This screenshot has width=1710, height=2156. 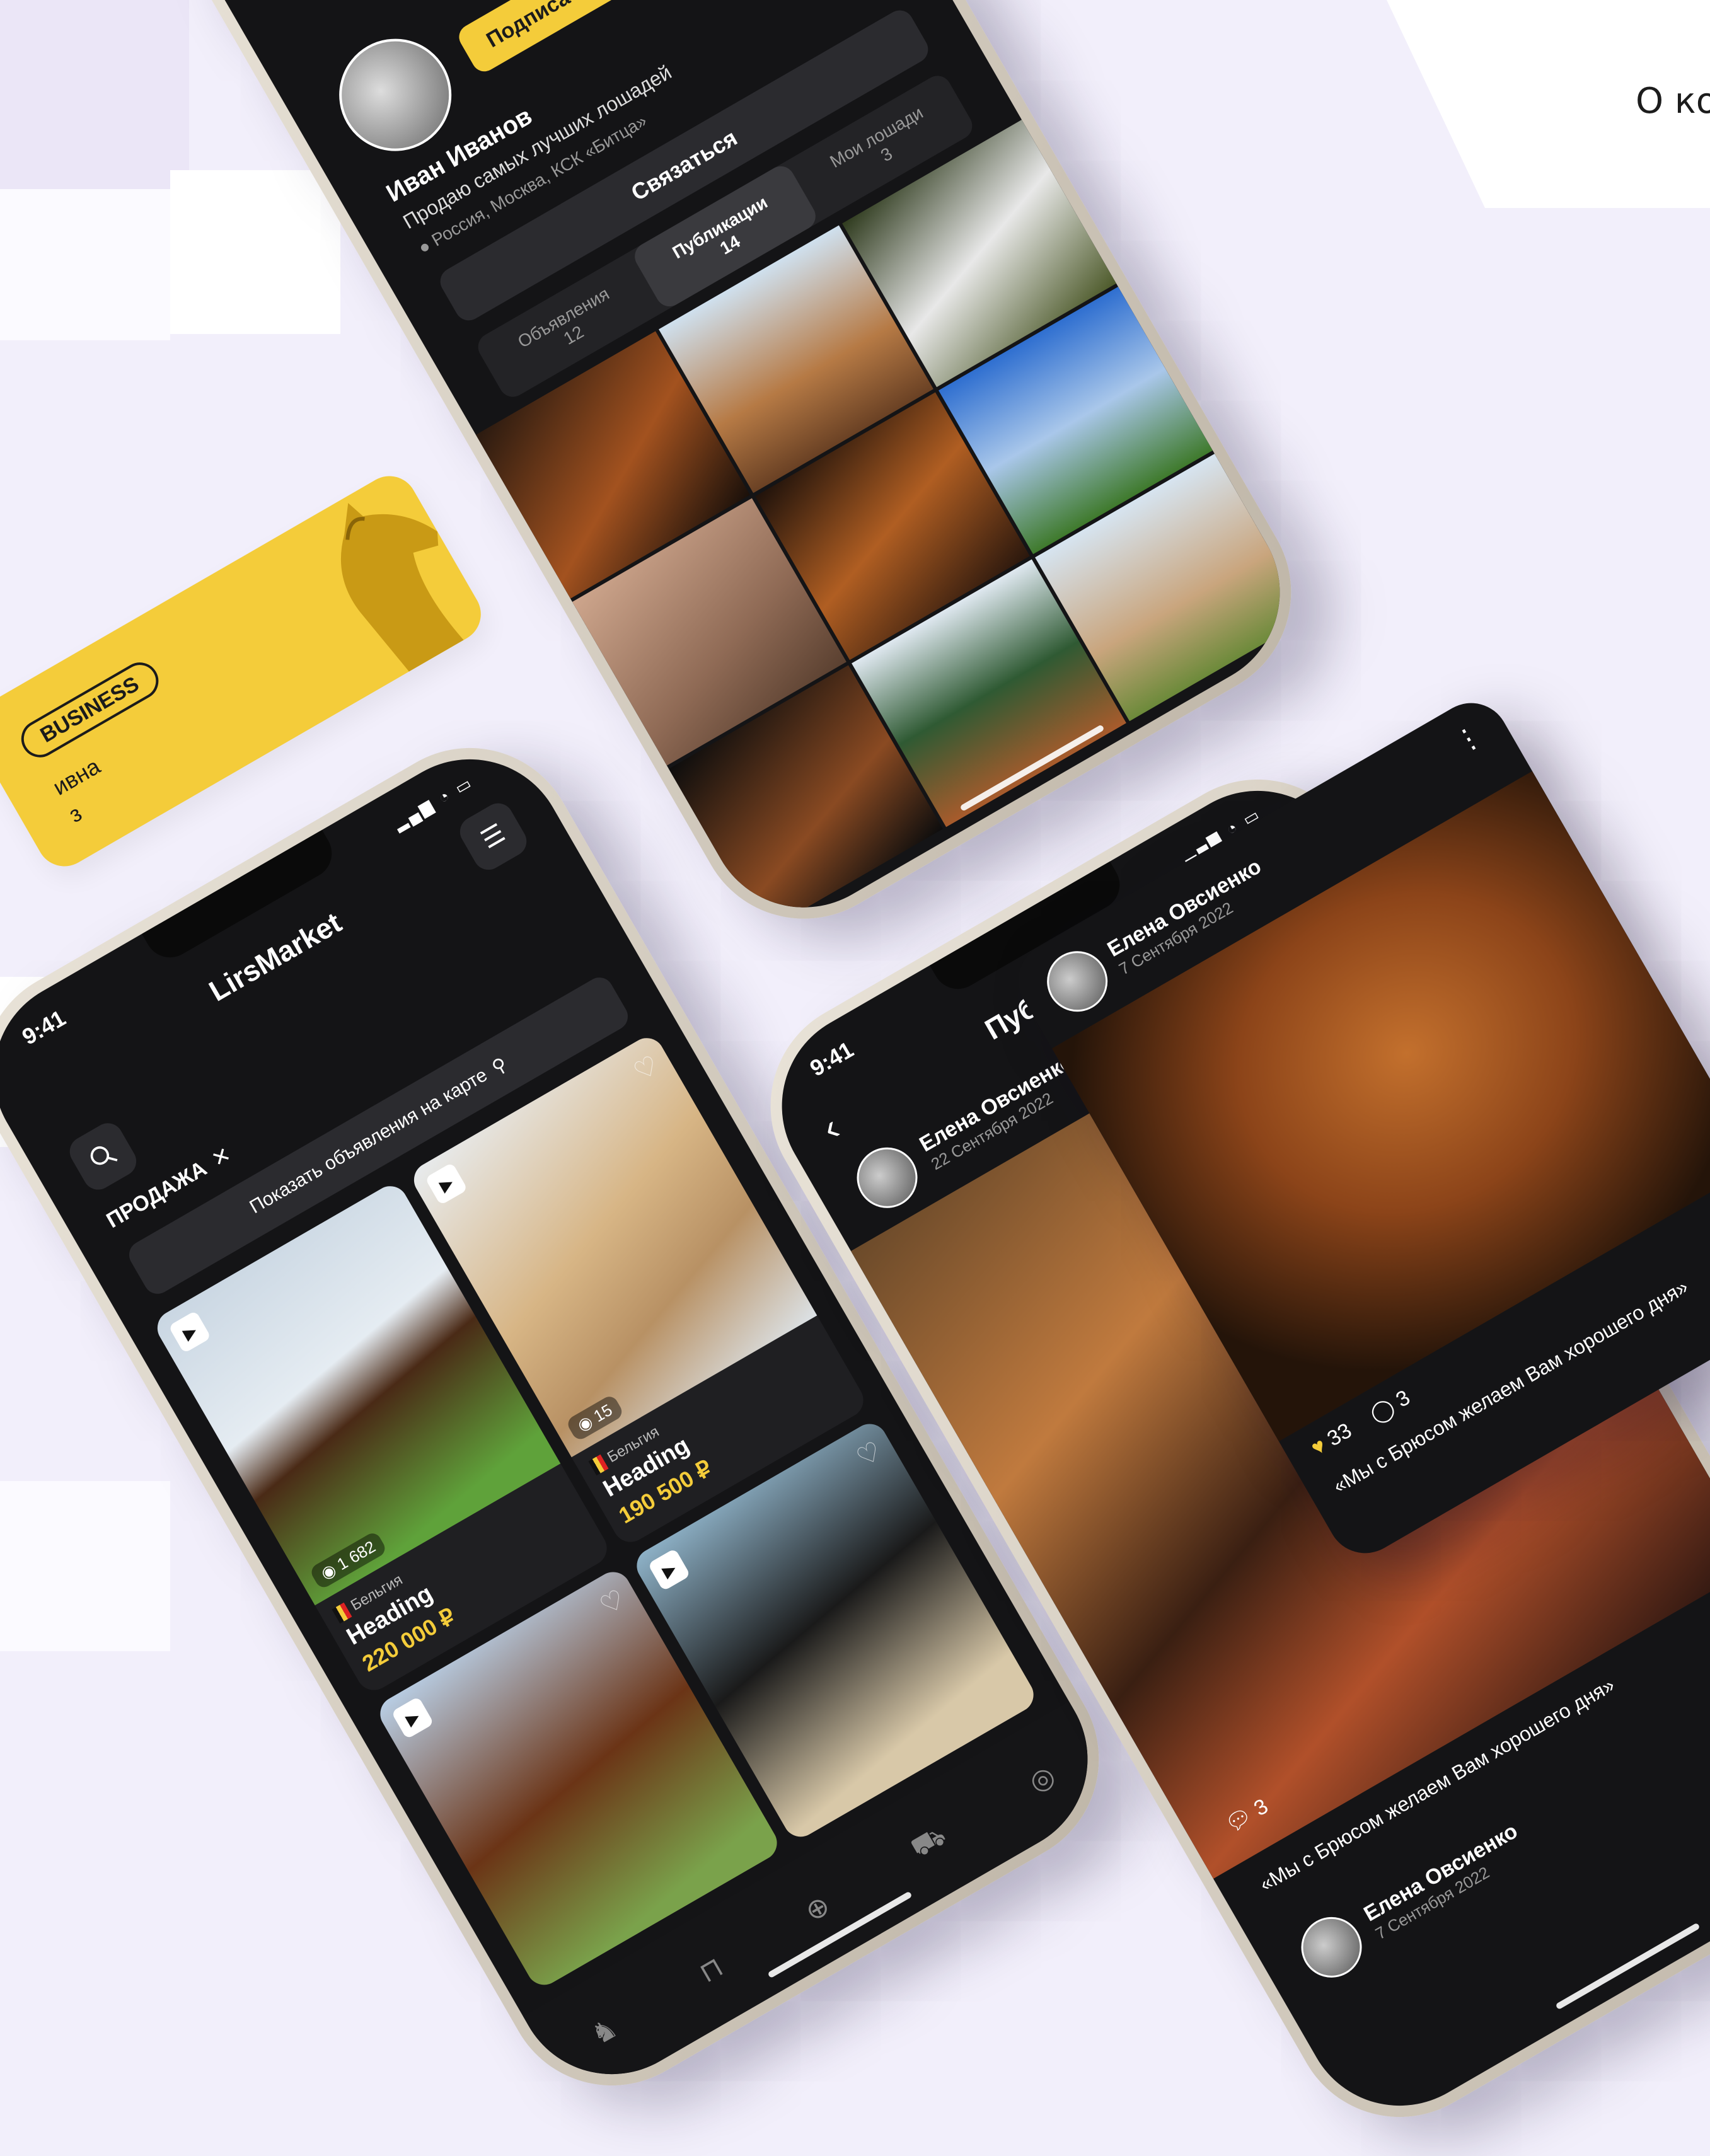 What do you see at coordinates (604, 2032) in the screenshot?
I see `horse-head-icon: ♞` at bounding box center [604, 2032].